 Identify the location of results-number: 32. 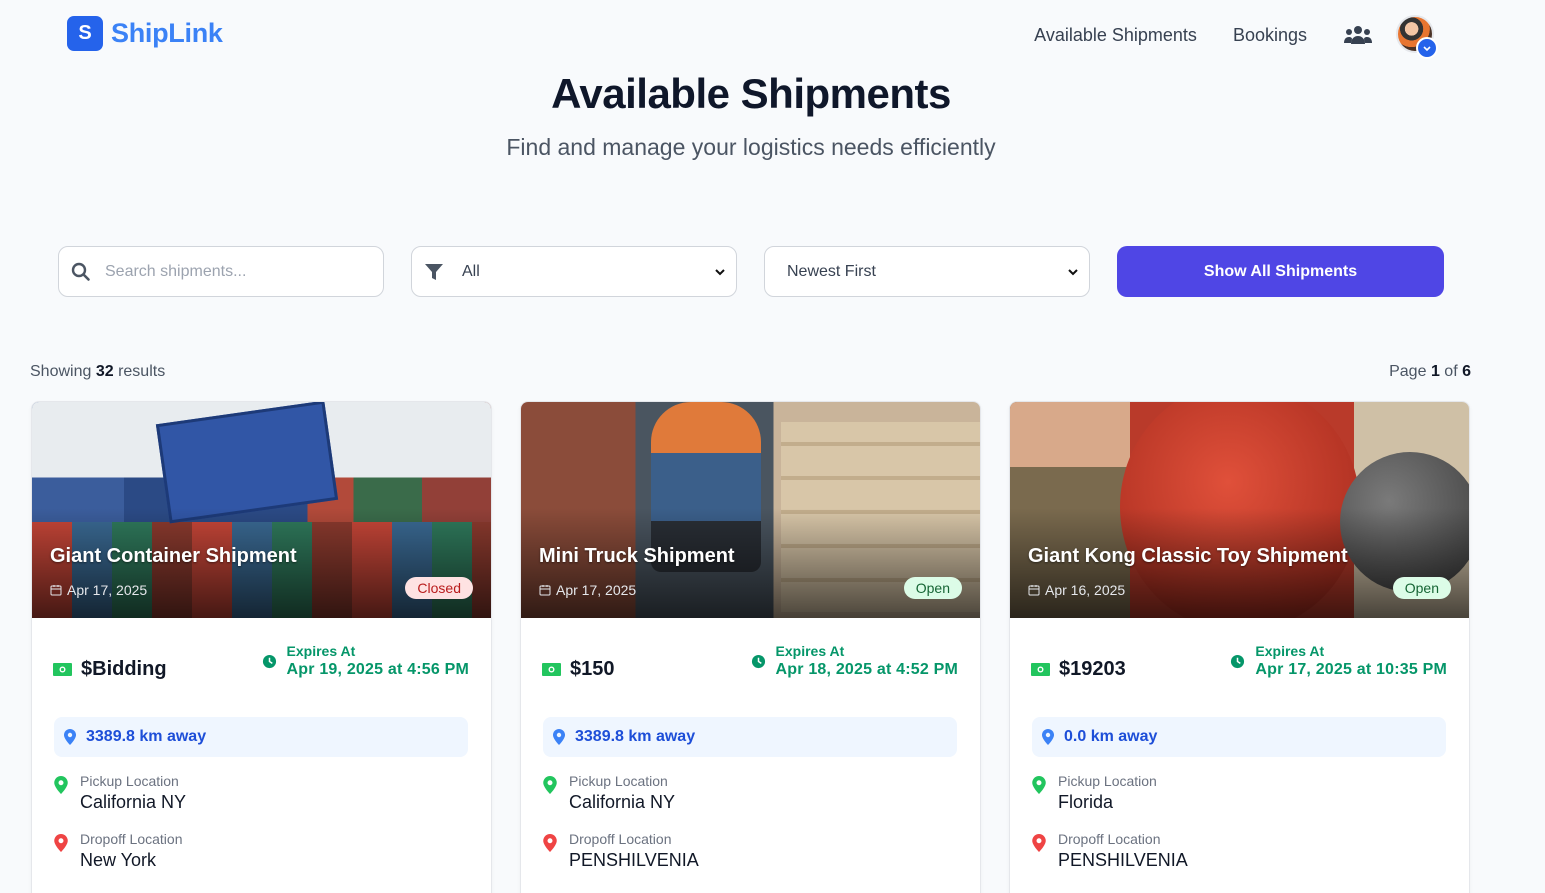
(104, 371).